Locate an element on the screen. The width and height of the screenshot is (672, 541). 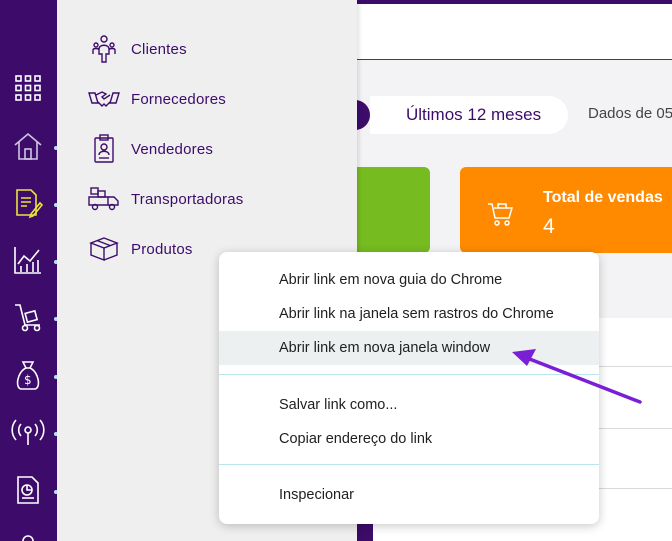
user-icon is located at coordinates (28, 533).